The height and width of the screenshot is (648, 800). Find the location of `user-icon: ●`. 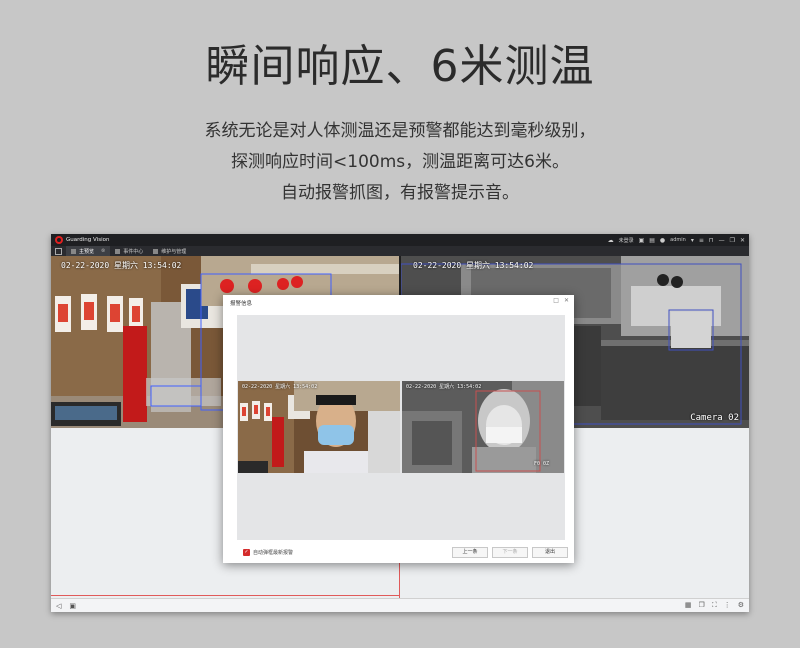

user-icon: ● is located at coordinates (662, 240).